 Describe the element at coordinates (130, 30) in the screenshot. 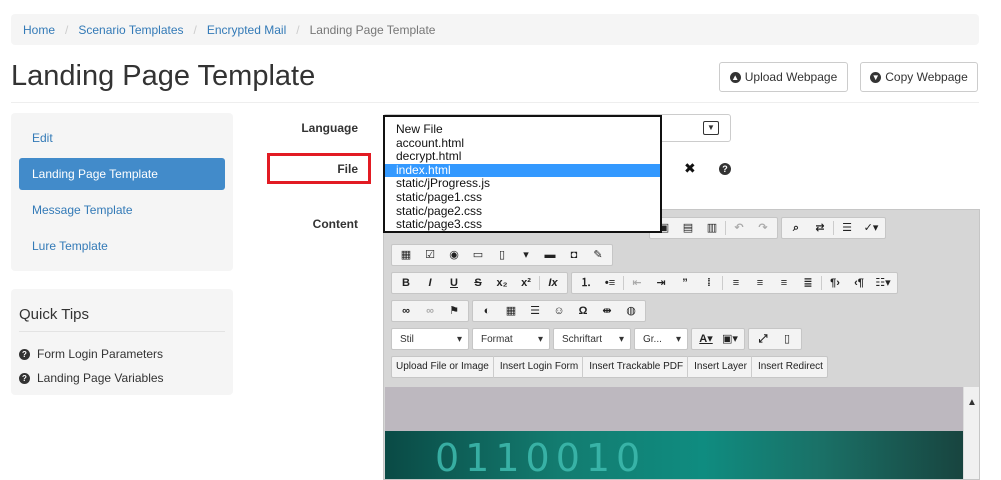

I see `breadcrumb-scenario-templates: Scenario Templates` at that location.